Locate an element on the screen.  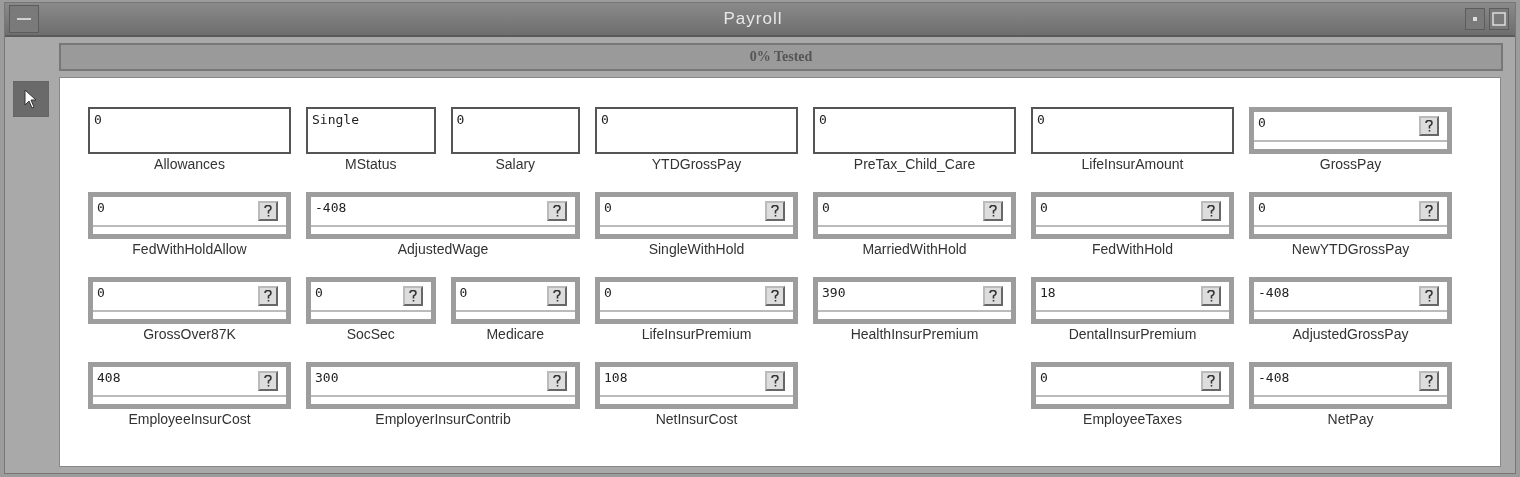
field-label: FedWithHold is located at coordinates (1132, 249).